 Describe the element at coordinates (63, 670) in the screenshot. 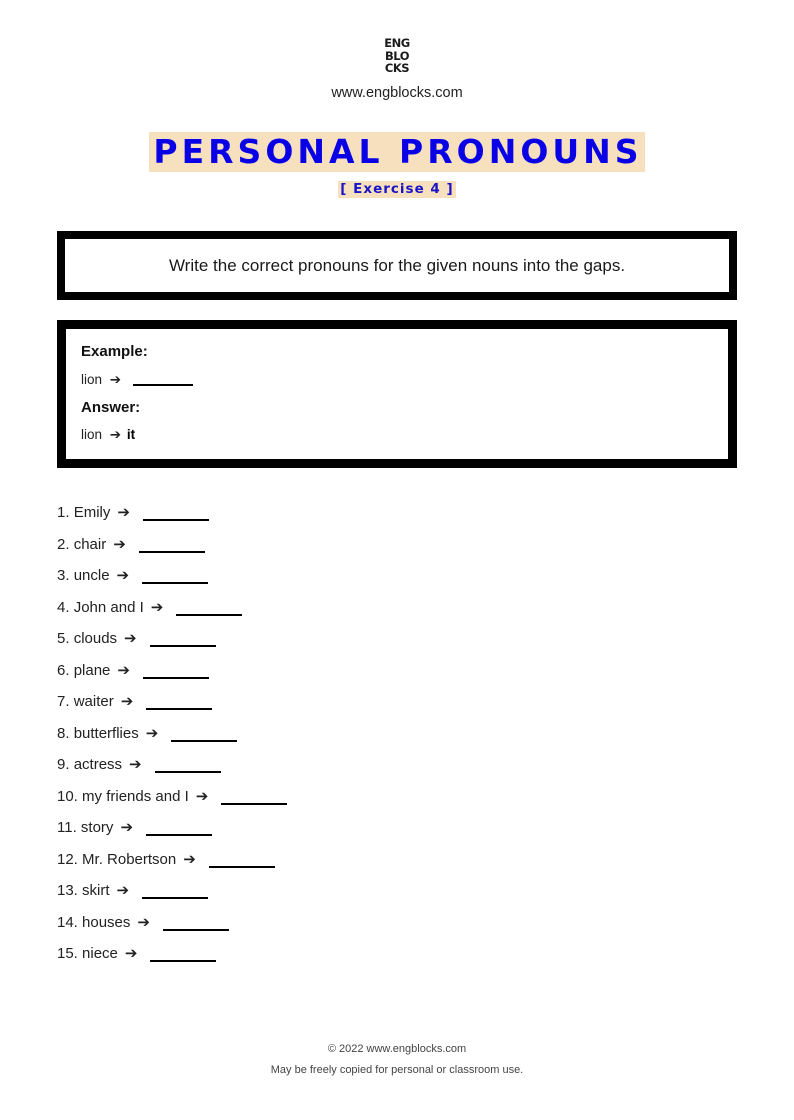

I see `item-number: 6.` at that location.